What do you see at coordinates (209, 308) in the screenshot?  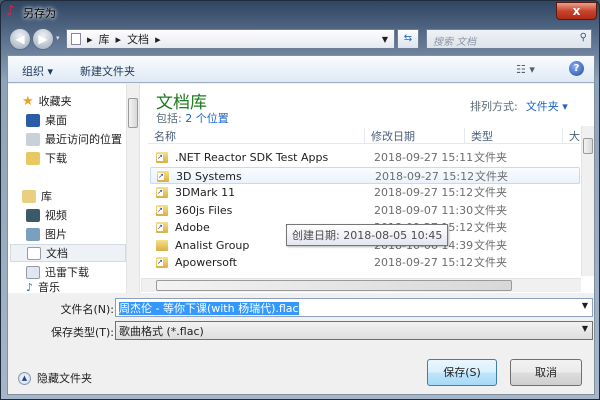 I see `filename-value: 周杰伦 - 等你下课(with 杨瑞代).flac` at bounding box center [209, 308].